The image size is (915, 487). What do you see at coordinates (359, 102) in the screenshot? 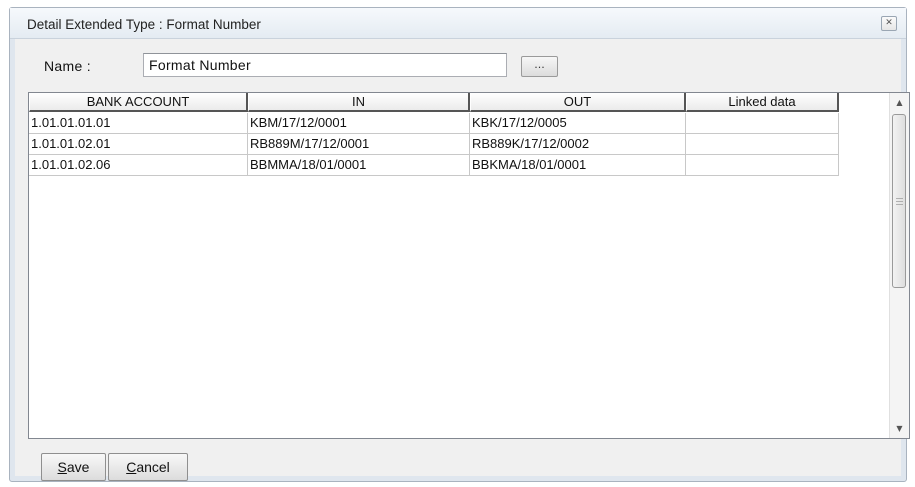
I see `column-header-in: IN` at bounding box center [359, 102].